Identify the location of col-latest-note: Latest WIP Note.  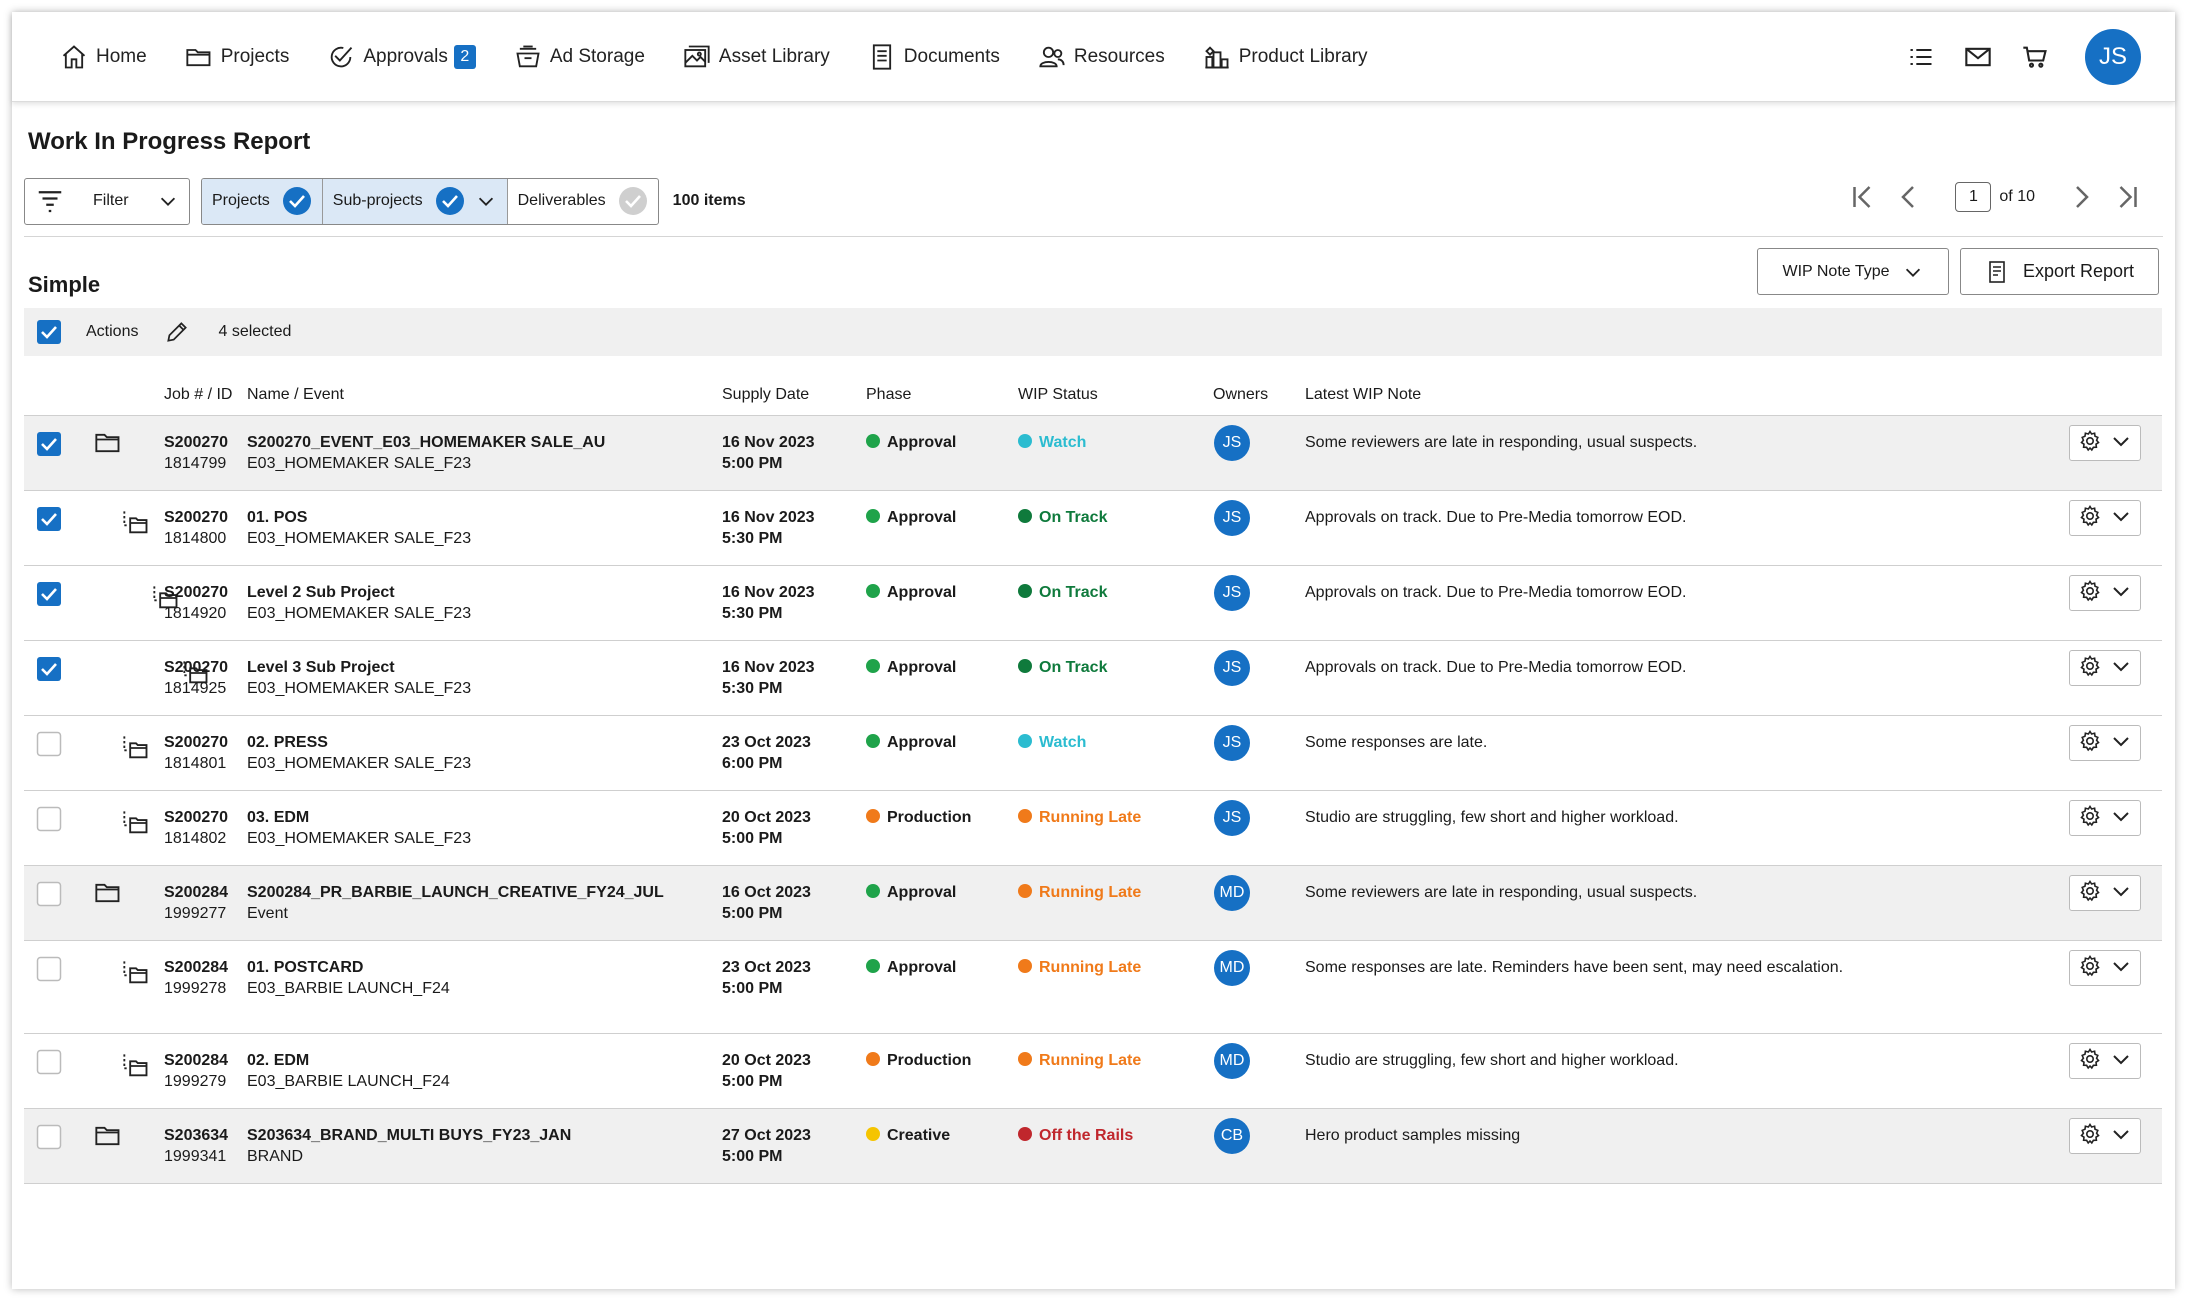
(1363, 395).